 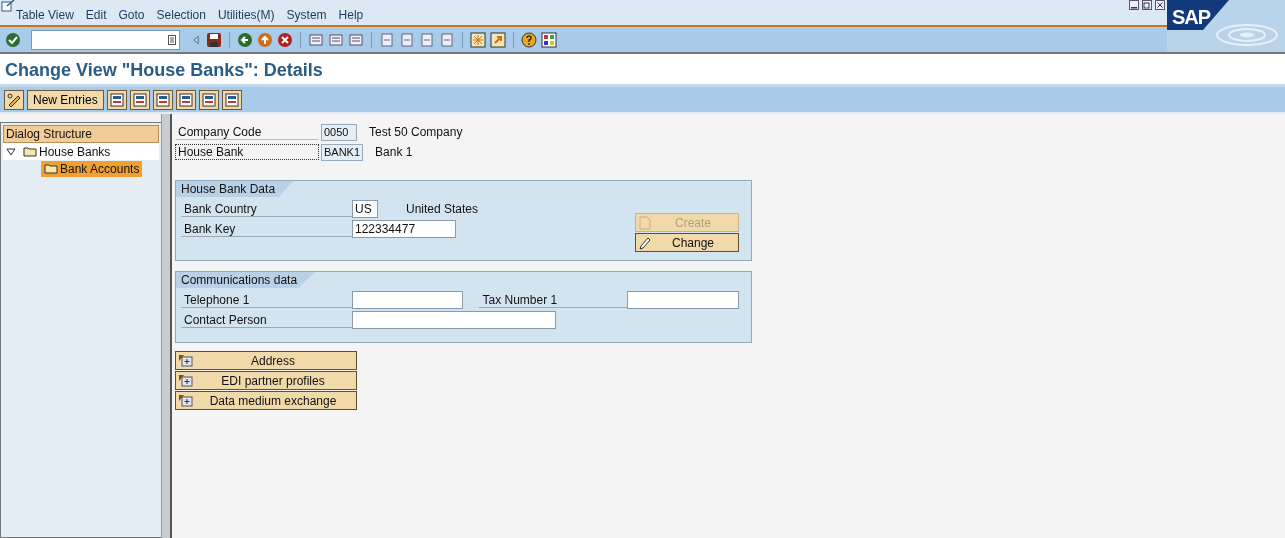 I want to click on window-icon, so click(x=8, y=6).